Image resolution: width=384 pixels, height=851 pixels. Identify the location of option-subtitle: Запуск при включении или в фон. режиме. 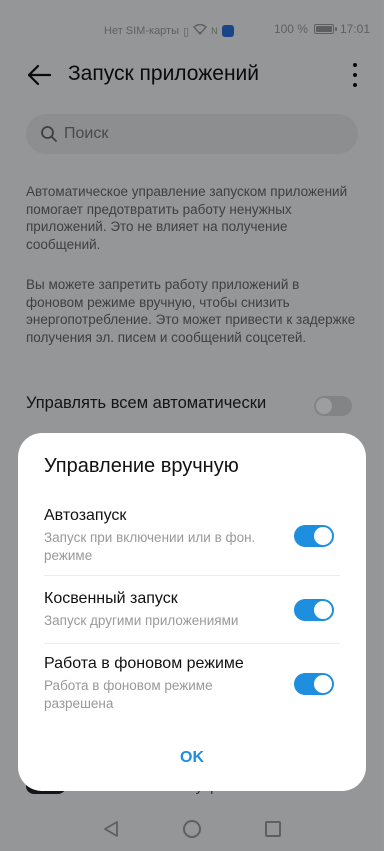
(150, 546).